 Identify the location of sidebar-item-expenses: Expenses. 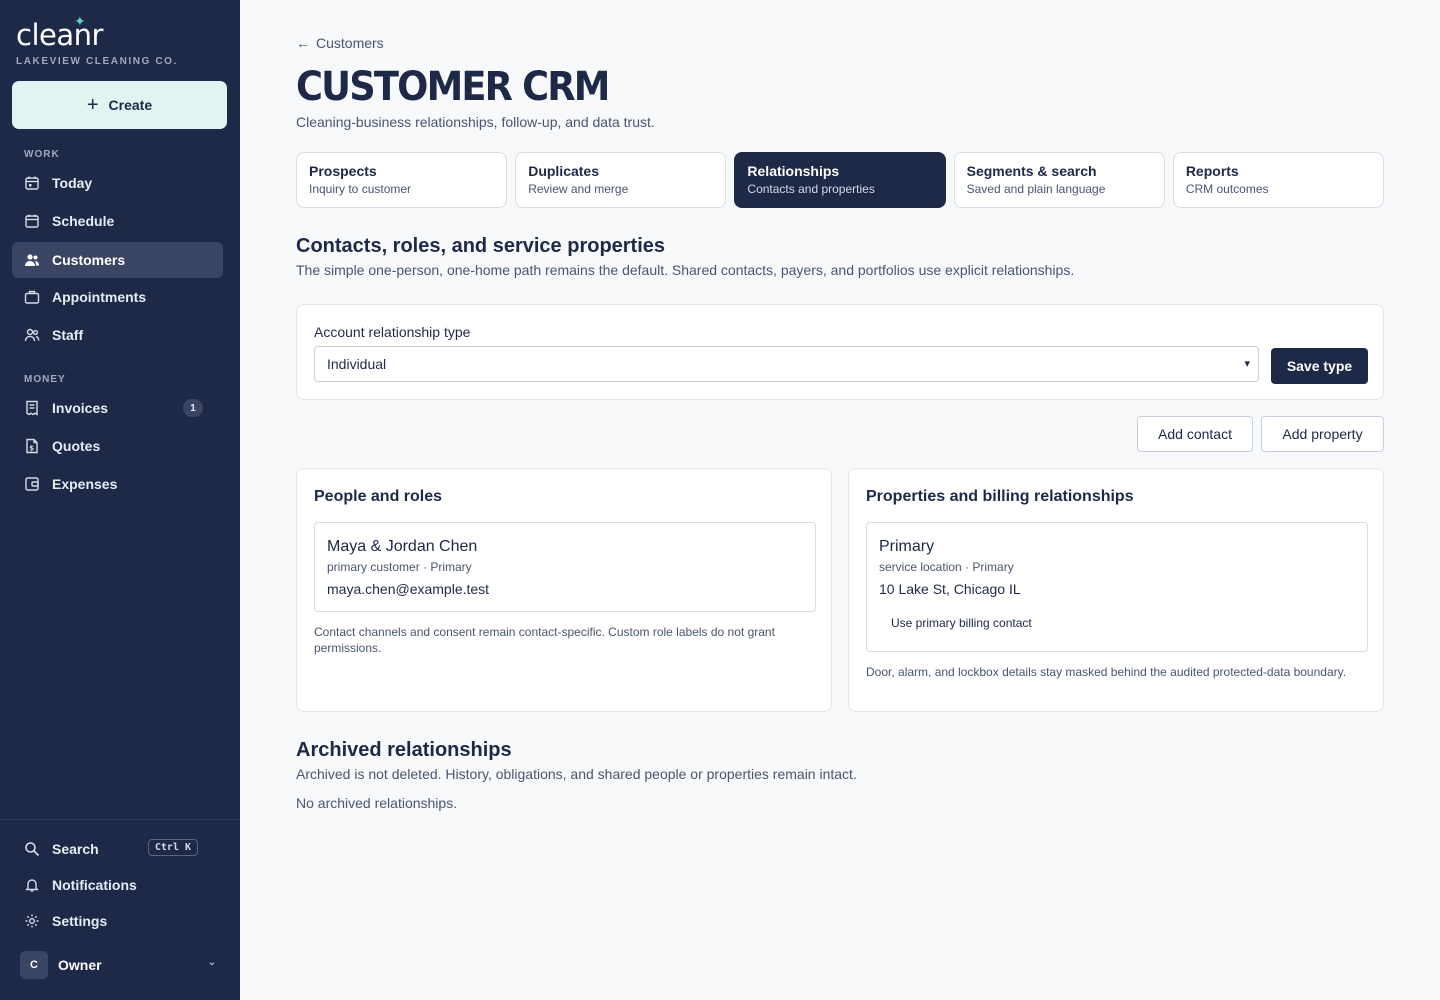
(117, 484).